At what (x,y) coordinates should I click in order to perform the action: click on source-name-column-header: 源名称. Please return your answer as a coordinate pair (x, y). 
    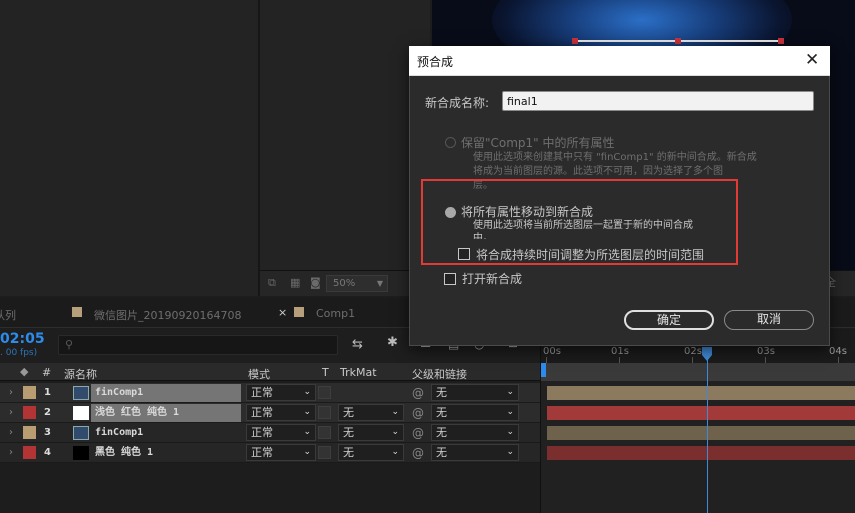
    Looking at the image, I should click on (80, 374).